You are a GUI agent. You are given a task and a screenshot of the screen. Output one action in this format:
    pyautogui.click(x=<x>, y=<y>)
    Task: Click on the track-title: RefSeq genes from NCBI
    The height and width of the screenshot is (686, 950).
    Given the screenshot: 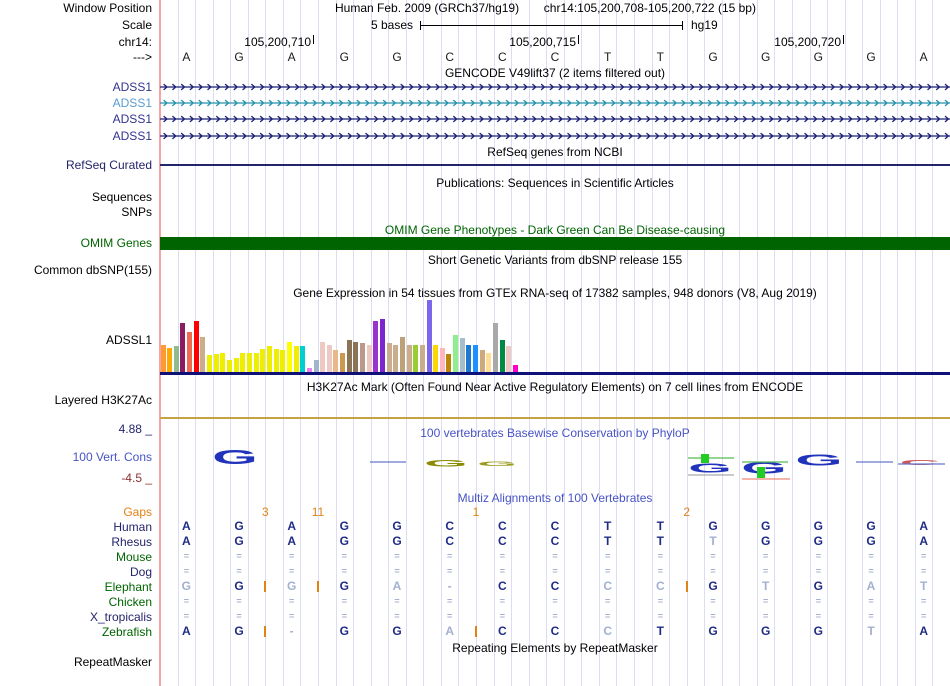 What is the action you would take?
    pyautogui.click(x=555, y=152)
    